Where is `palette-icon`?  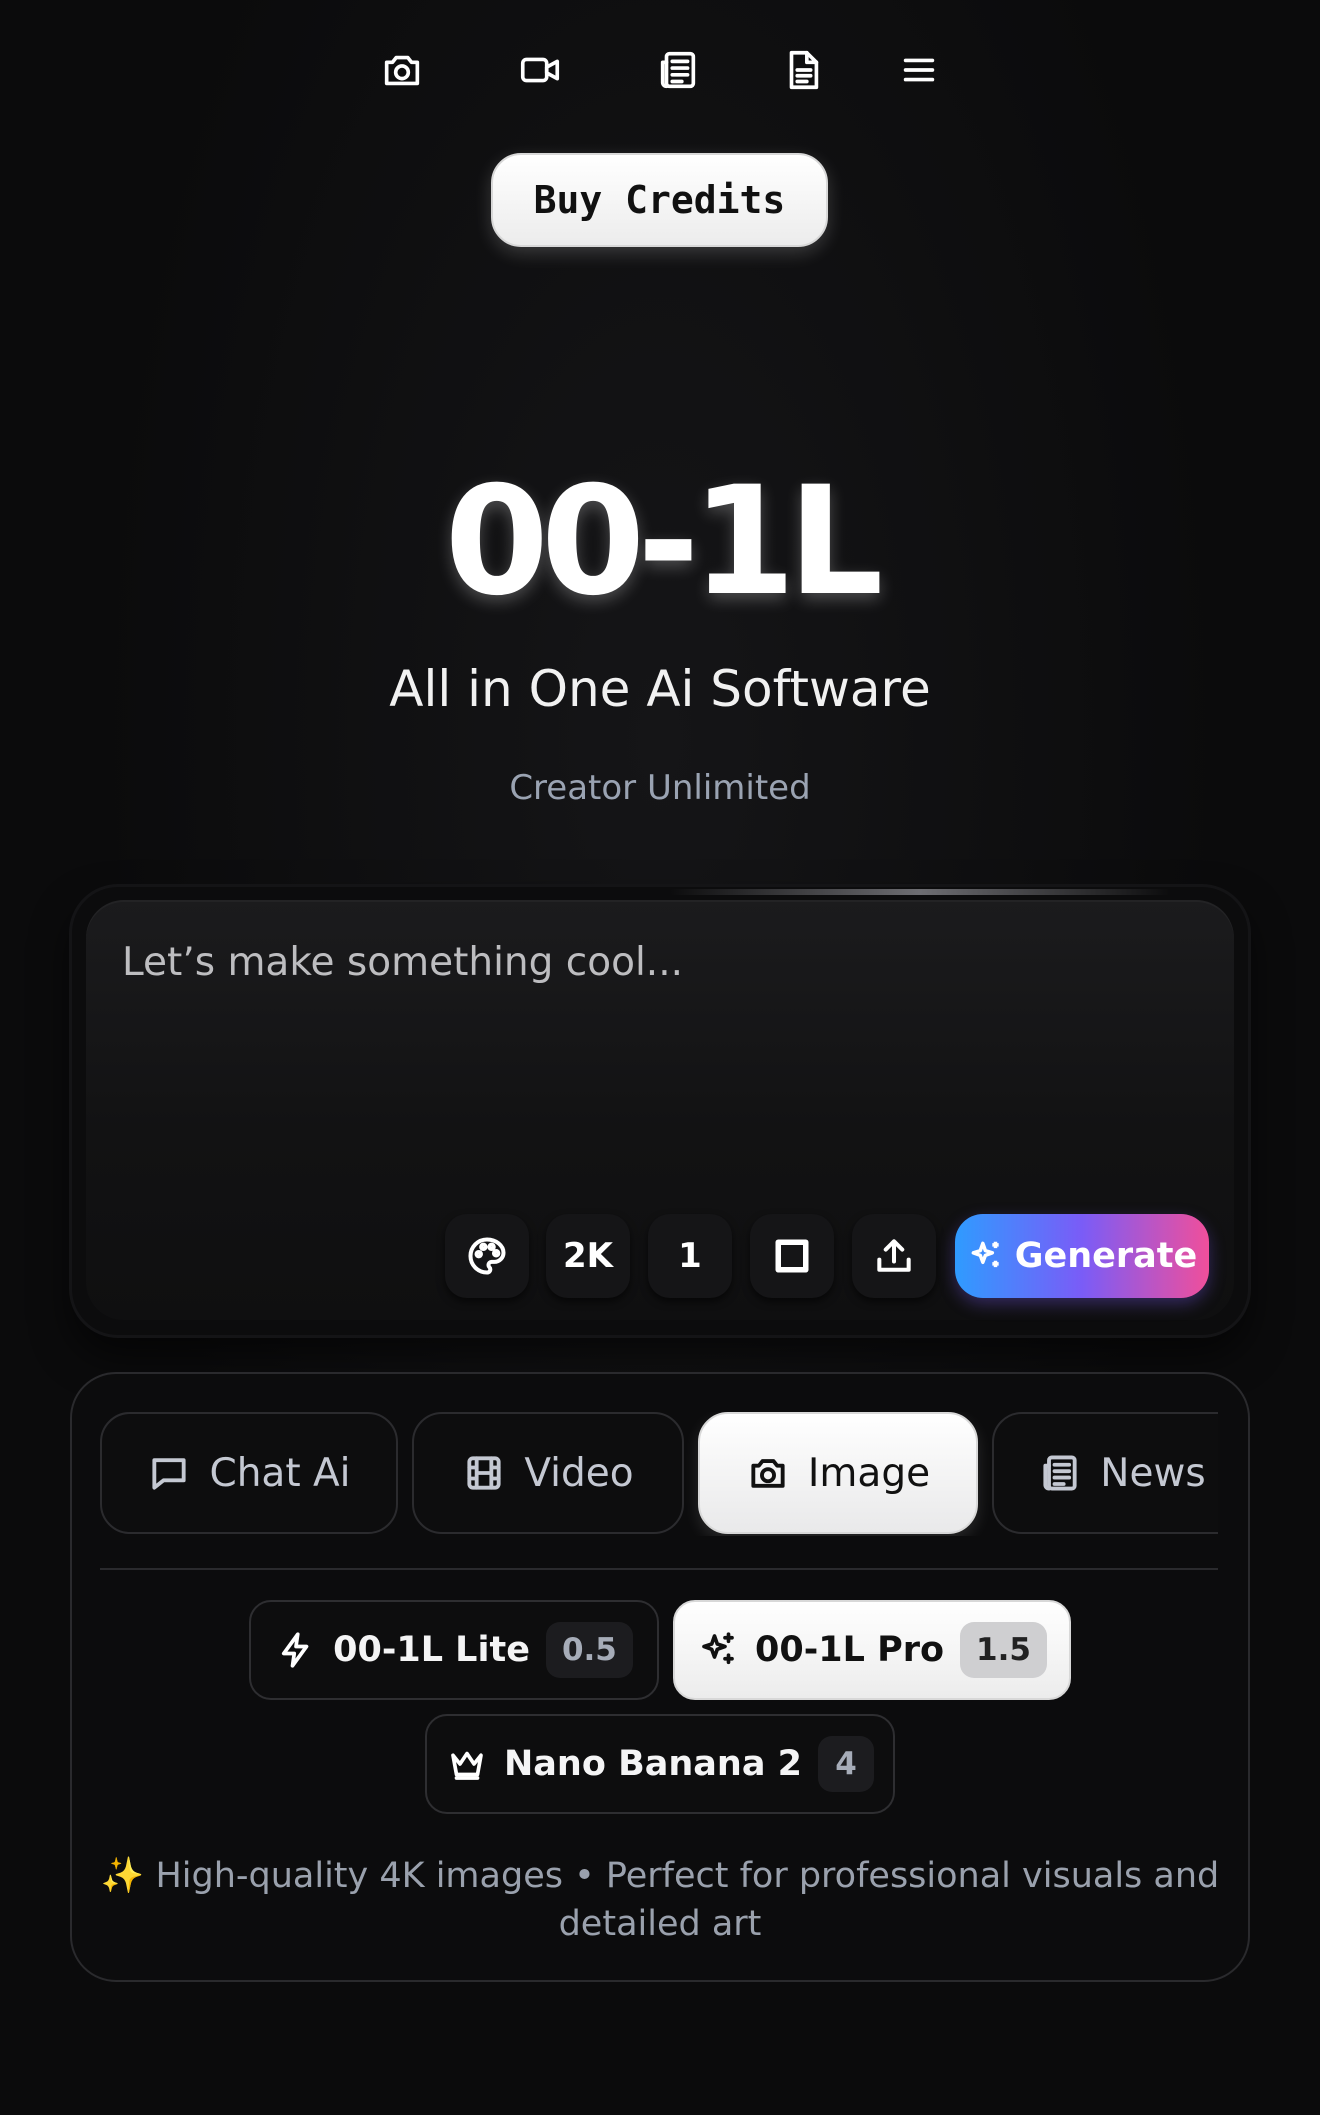
palette-icon is located at coordinates (487, 1256).